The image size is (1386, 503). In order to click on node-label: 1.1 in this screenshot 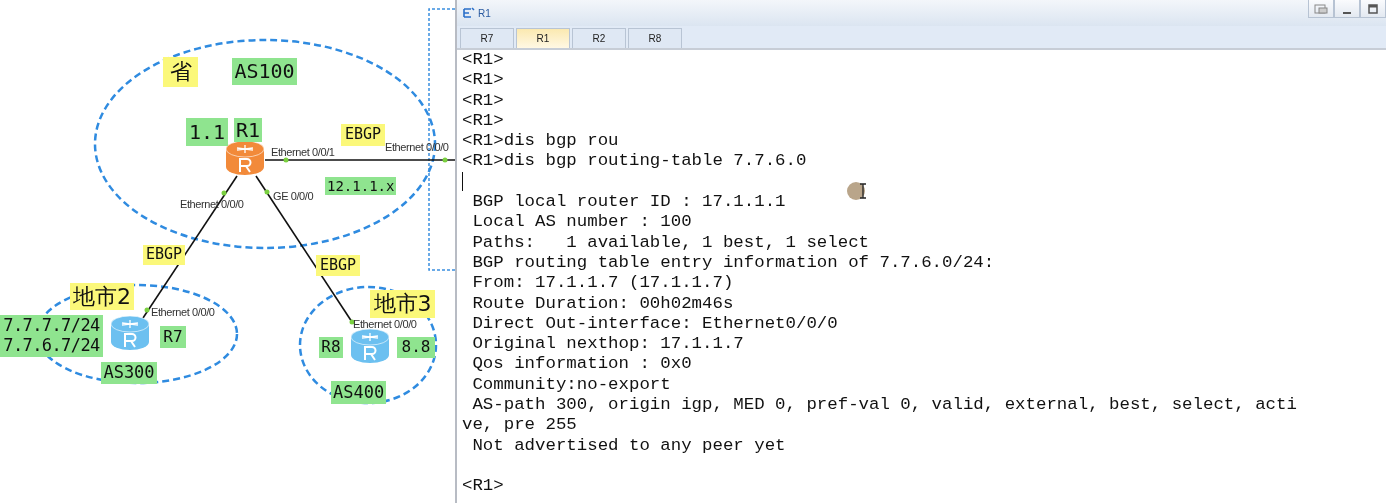, I will do `click(207, 132)`.